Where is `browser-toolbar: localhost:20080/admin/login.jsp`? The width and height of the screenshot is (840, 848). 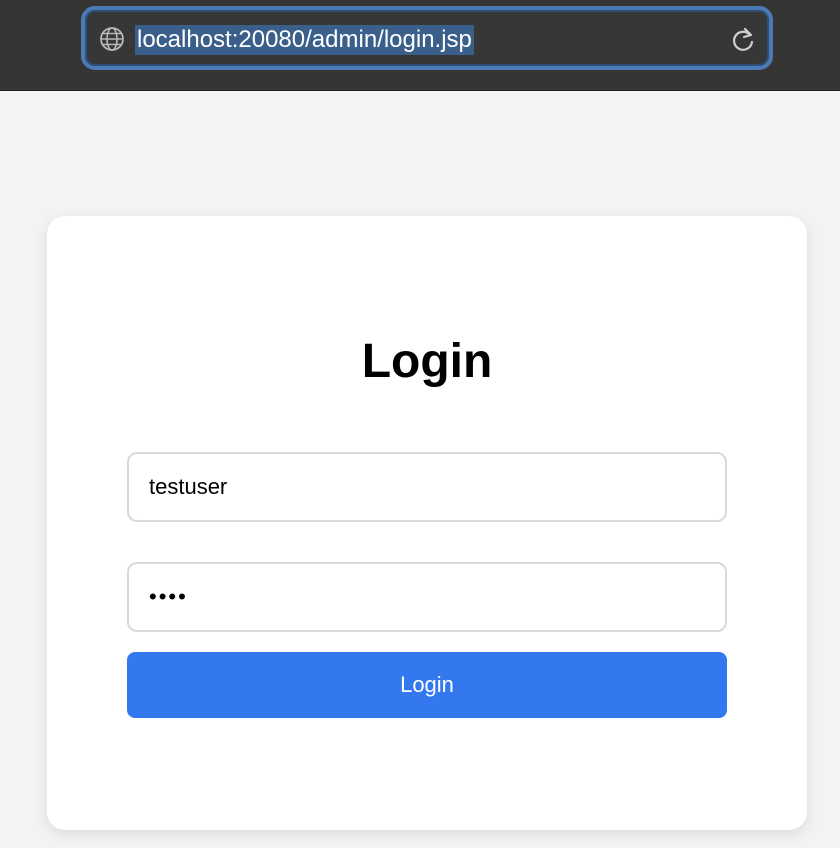 browser-toolbar: localhost:20080/admin/login.jsp is located at coordinates (420, 45).